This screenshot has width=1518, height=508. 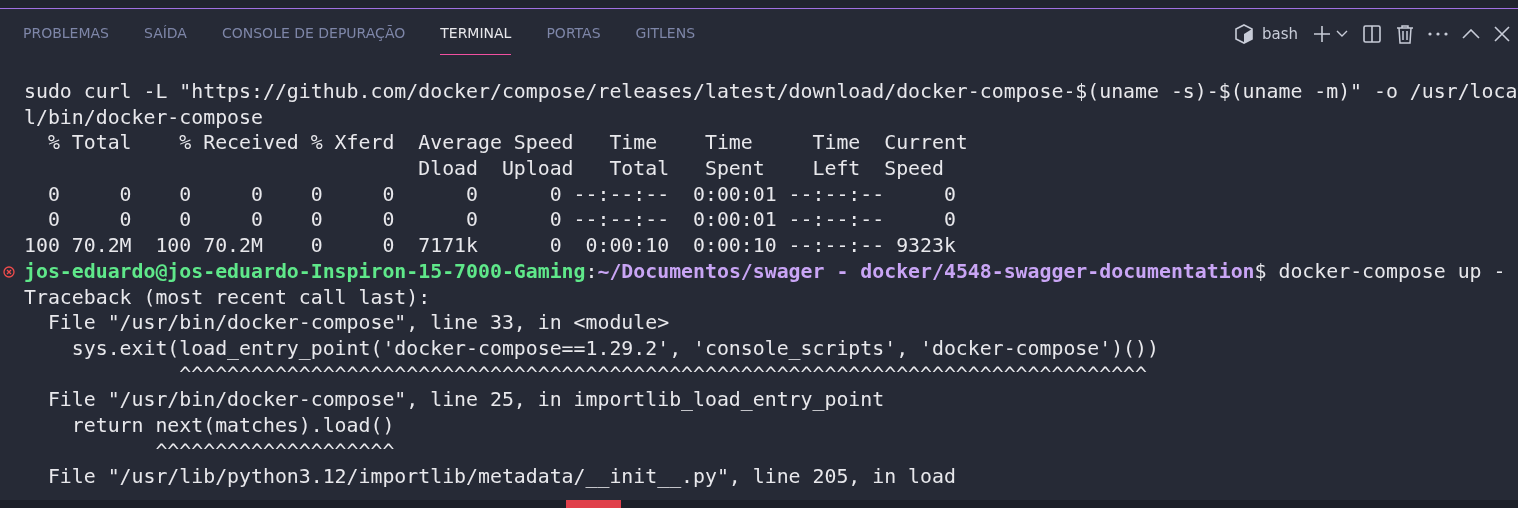 I want to click on terminal-line: File "/usr/bin/docker-compose", line 25, in importlib_load_entry_point, so click(x=465, y=400).